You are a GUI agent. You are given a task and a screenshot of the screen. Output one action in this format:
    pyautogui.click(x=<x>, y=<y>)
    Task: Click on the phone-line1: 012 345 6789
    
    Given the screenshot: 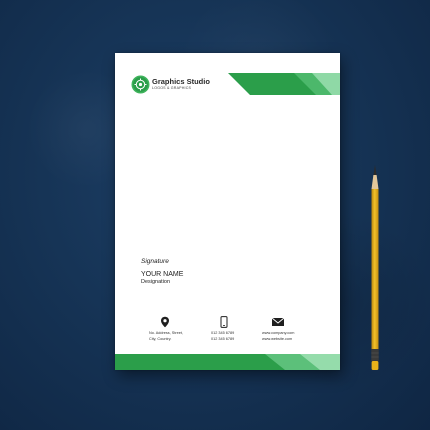 What is the action you would take?
    pyautogui.click(x=223, y=333)
    